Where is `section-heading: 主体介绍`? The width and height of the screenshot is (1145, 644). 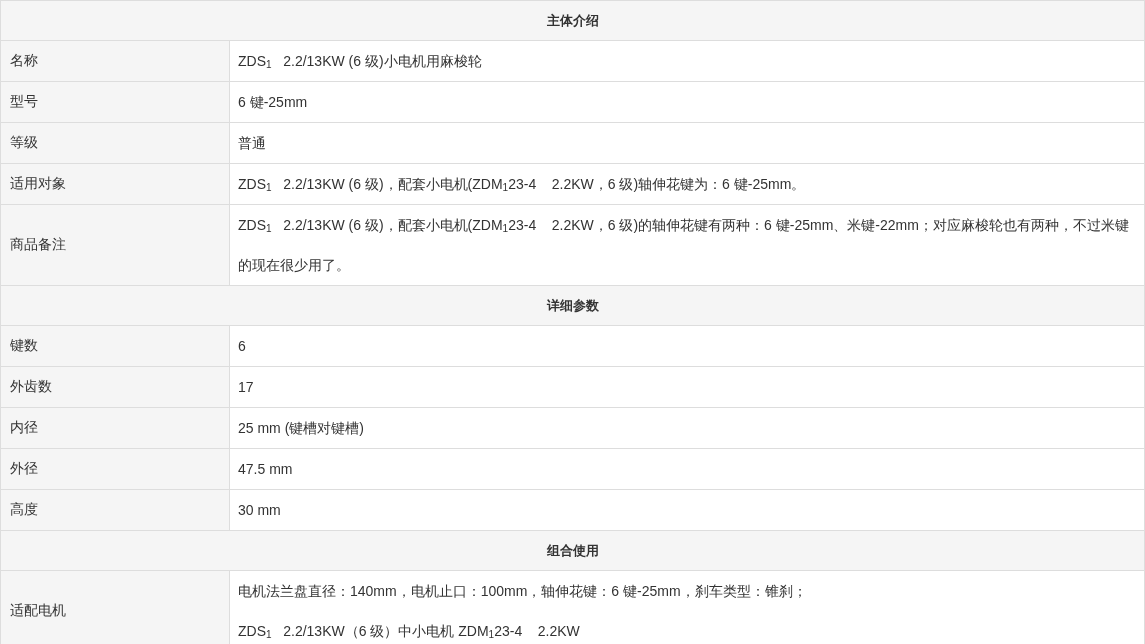
section-heading: 主体介绍 is located at coordinates (573, 21).